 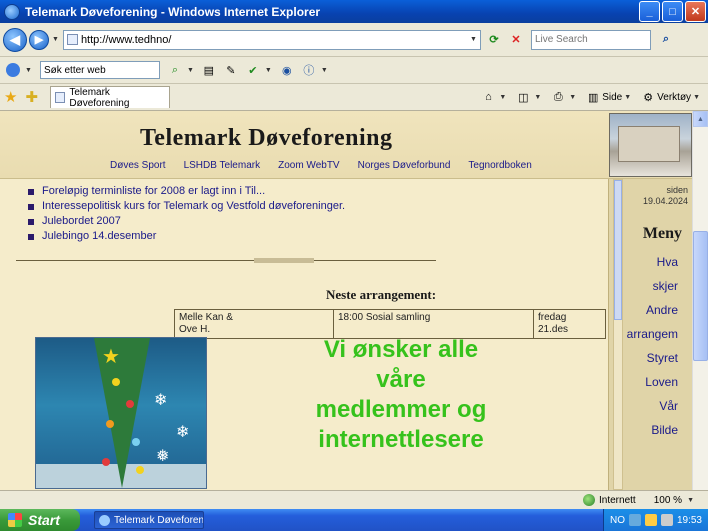 What do you see at coordinates (563, 97) in the screenshot?
I see `print-button: ⎙ ▼` at bounding box center [563, 97].